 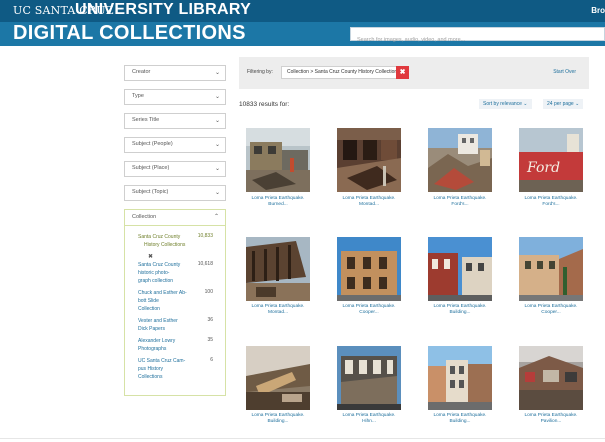 What do you see at coordinates (156, 281) in the screenshot?
I see `collection-item-line: graph collection` at bounding box center [156, 281].